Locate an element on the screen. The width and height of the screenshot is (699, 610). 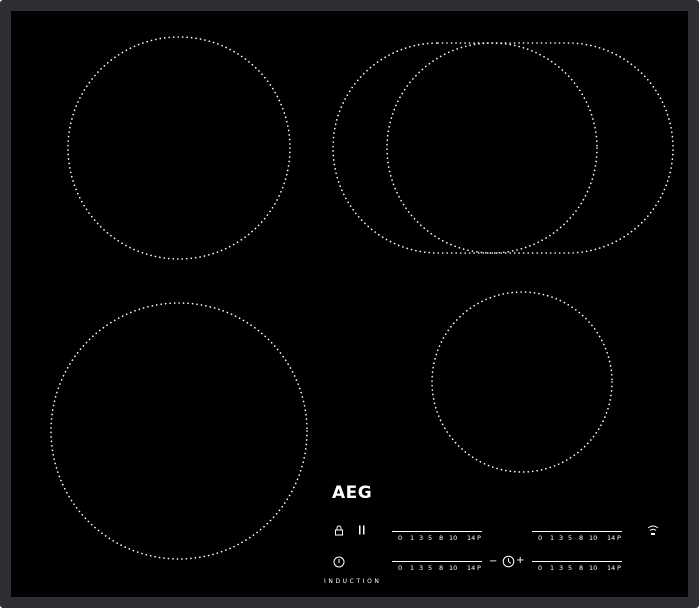
power-slider-front-right: 0 1 3 5 8 10 14 P is located at coordinates (577, 568).